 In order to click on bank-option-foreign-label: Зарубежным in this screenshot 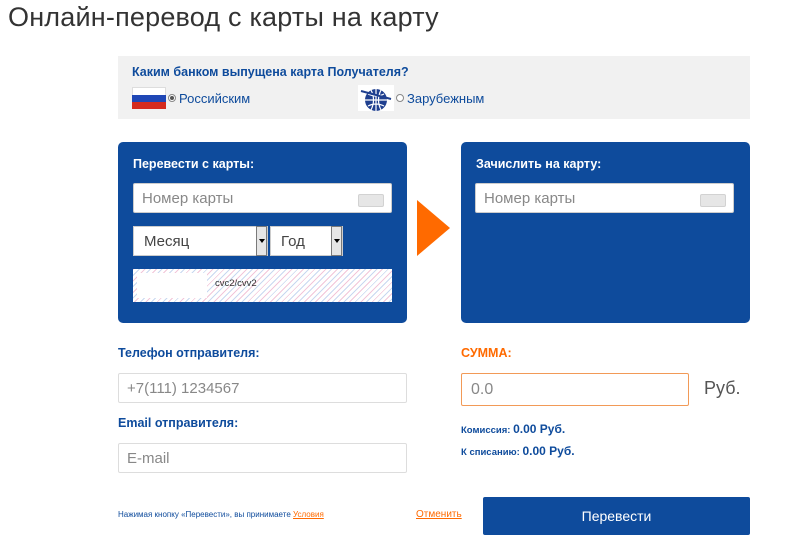, I will do `click(446, 98)`.